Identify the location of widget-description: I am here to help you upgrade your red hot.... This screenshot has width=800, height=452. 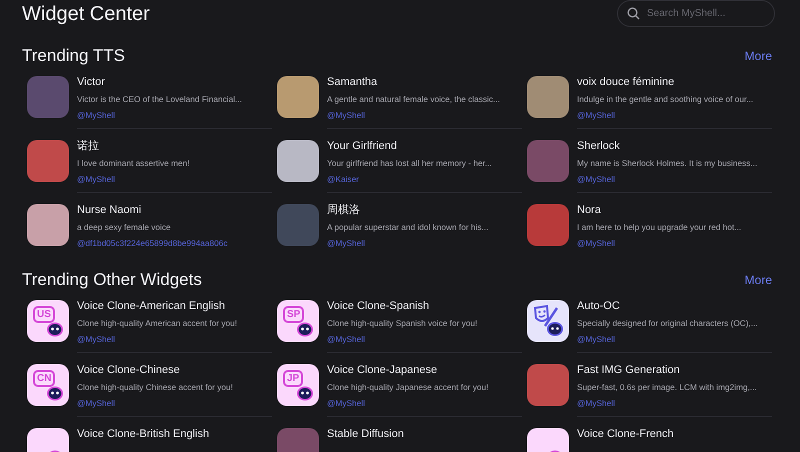
(659, 227).